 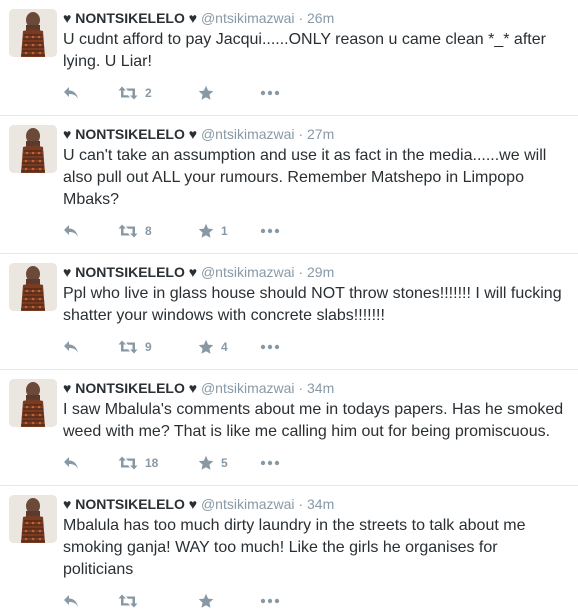 What do you see at coordinates (224, 347) in the screenshot?
I see `favorite-count: 4` at bounding box center [224, 347].